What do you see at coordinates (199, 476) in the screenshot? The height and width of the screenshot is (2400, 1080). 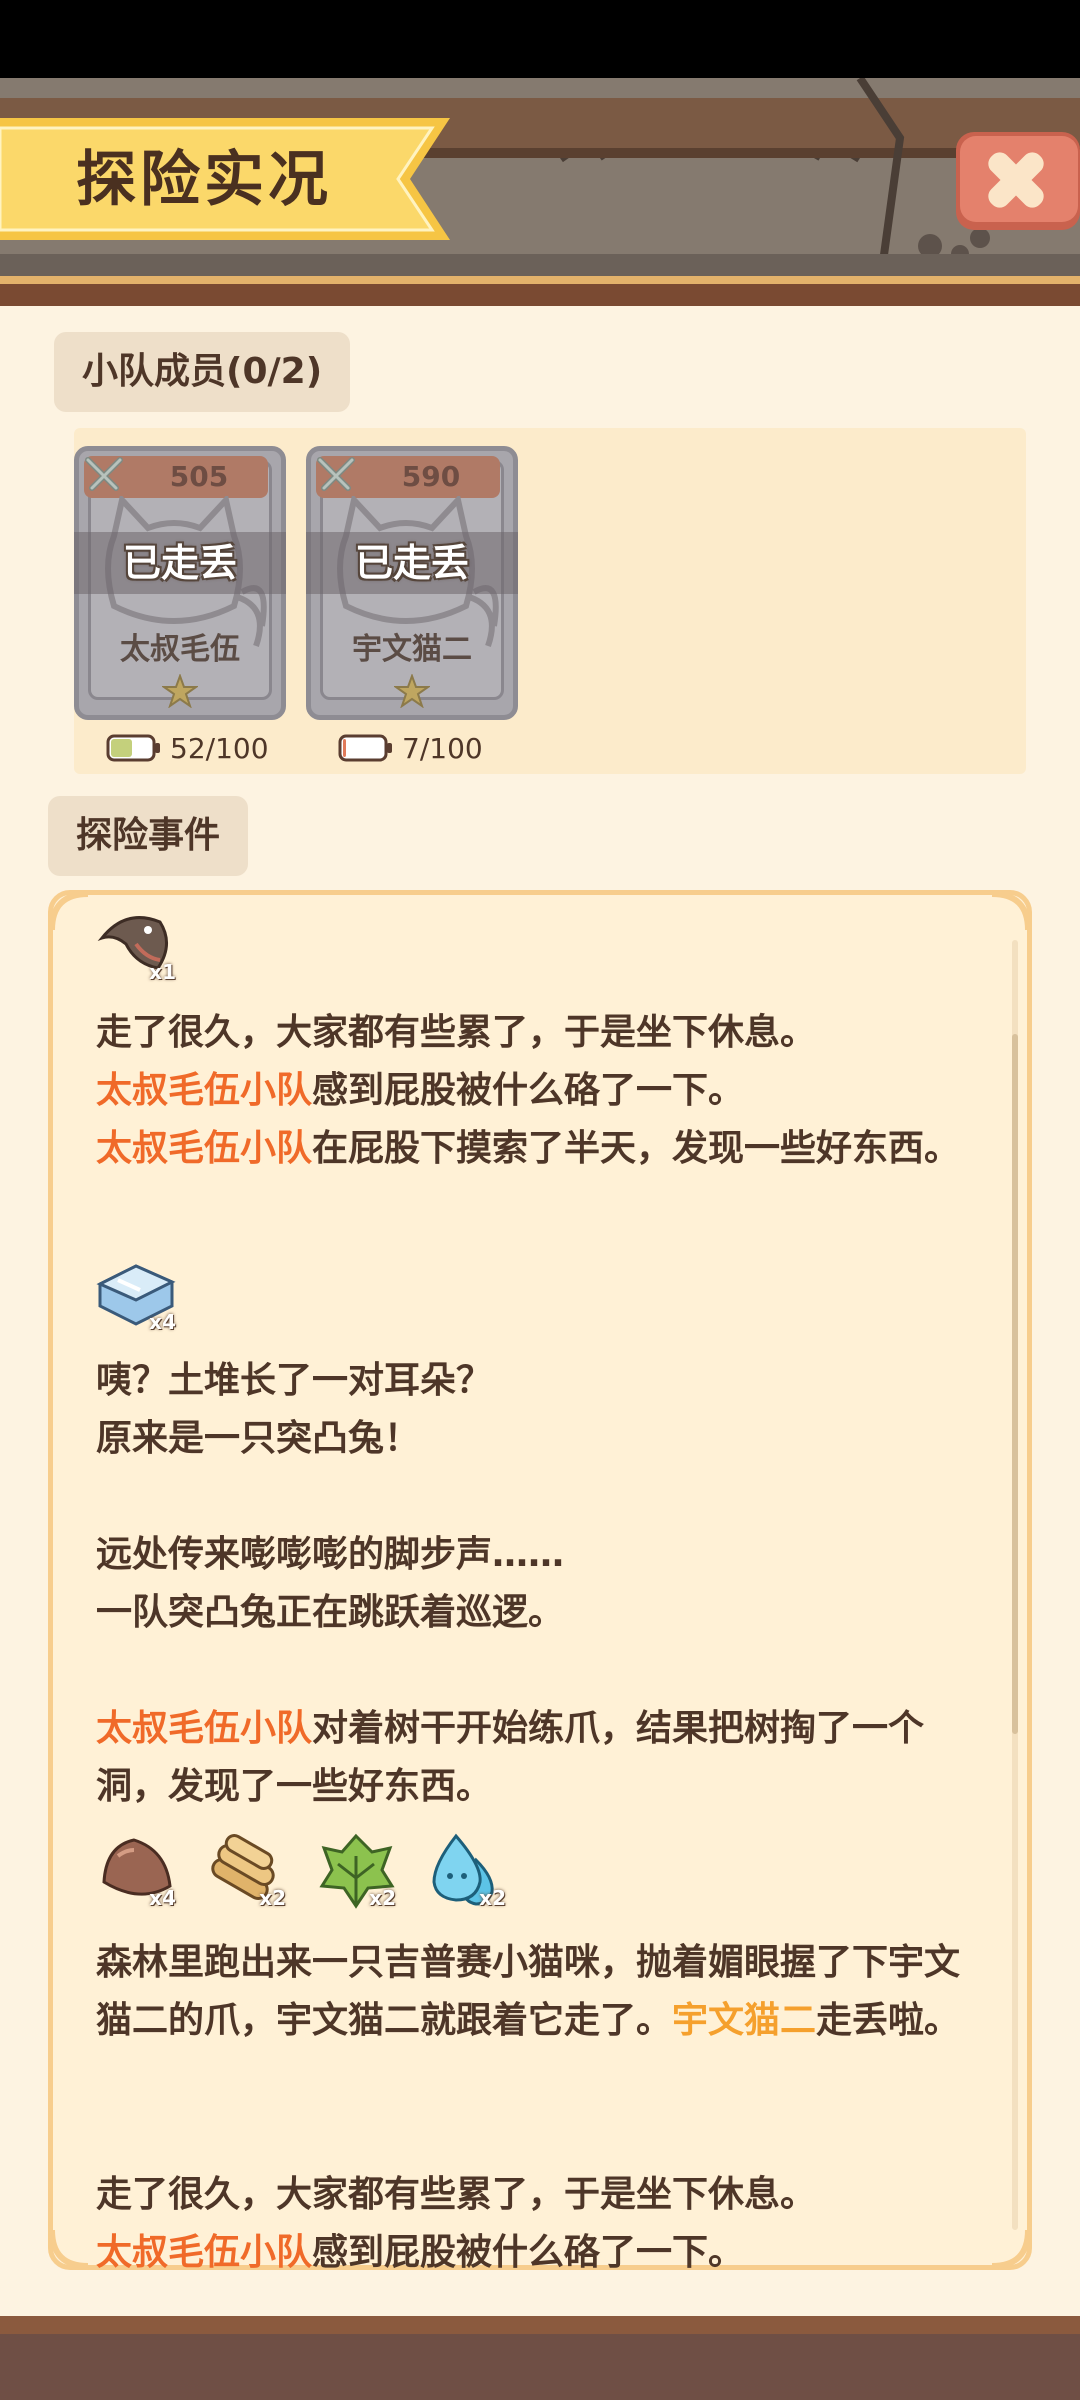 I see `power-value: 505` at bounding box center [199, 476].